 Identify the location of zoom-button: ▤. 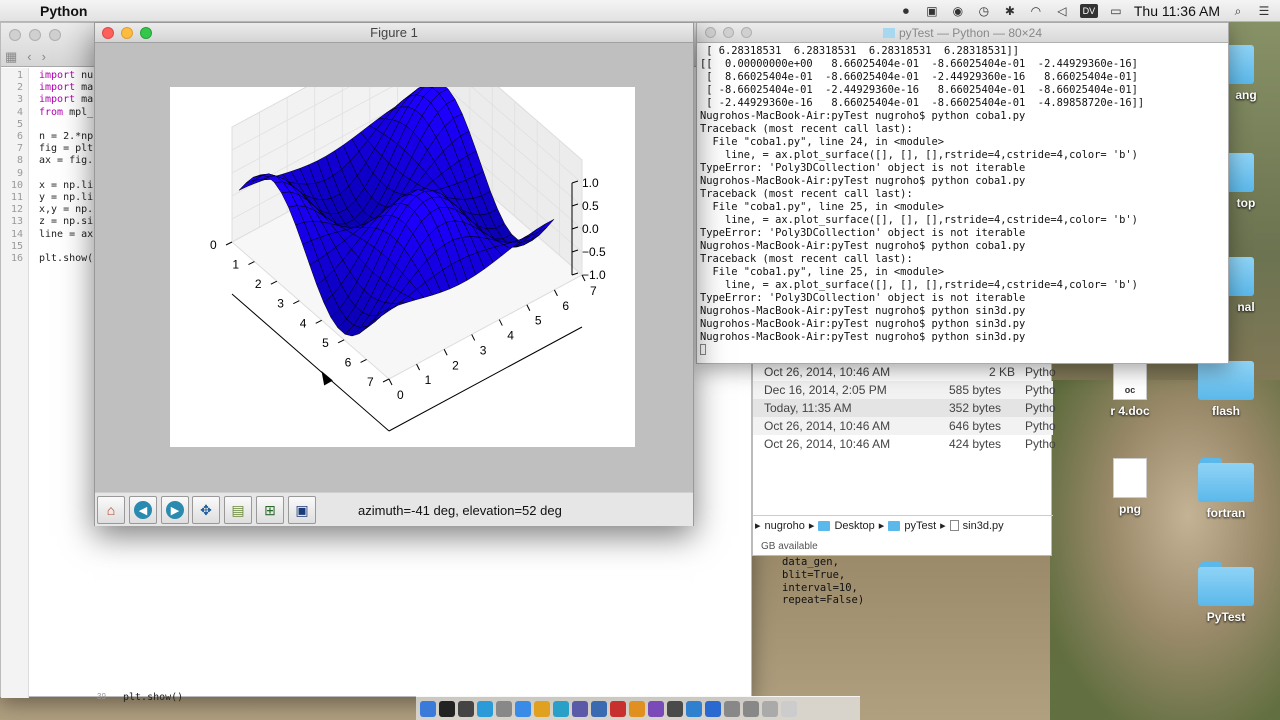
(238, 510).